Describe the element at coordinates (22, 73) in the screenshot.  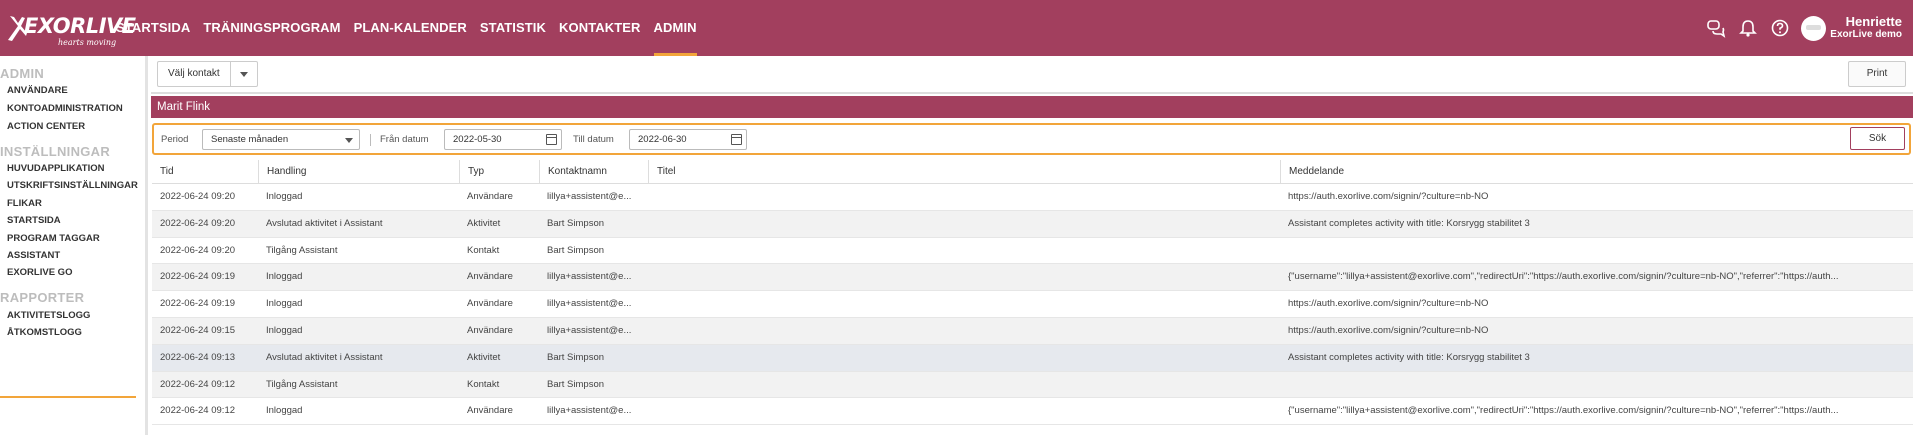
I see `sidebar-heading-admin: ADMIN` at that location.